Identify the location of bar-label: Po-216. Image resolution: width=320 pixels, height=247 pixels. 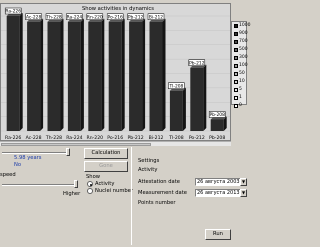
(115, 17).